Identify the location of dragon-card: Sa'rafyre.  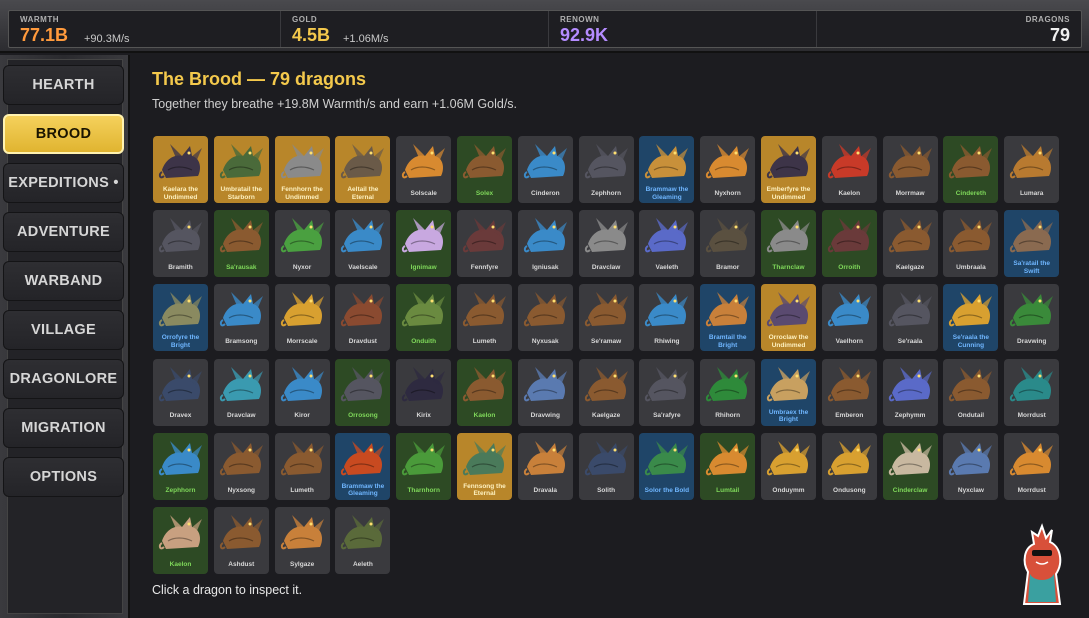
(667, 392).